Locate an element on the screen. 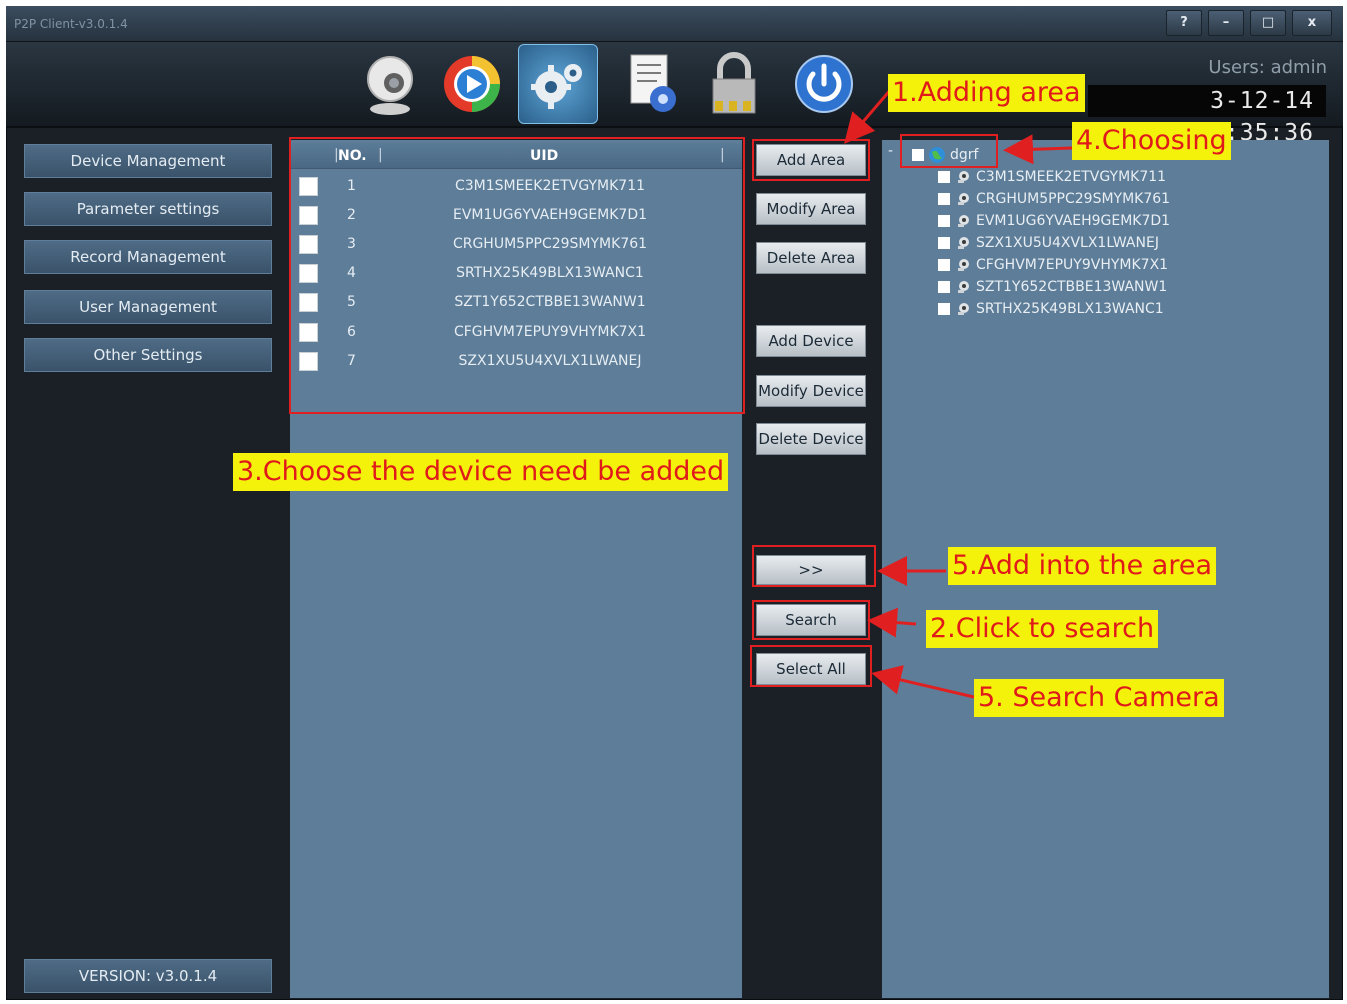  annotation-adding-area: 1.Adding area is located at coordinates (986, 93).